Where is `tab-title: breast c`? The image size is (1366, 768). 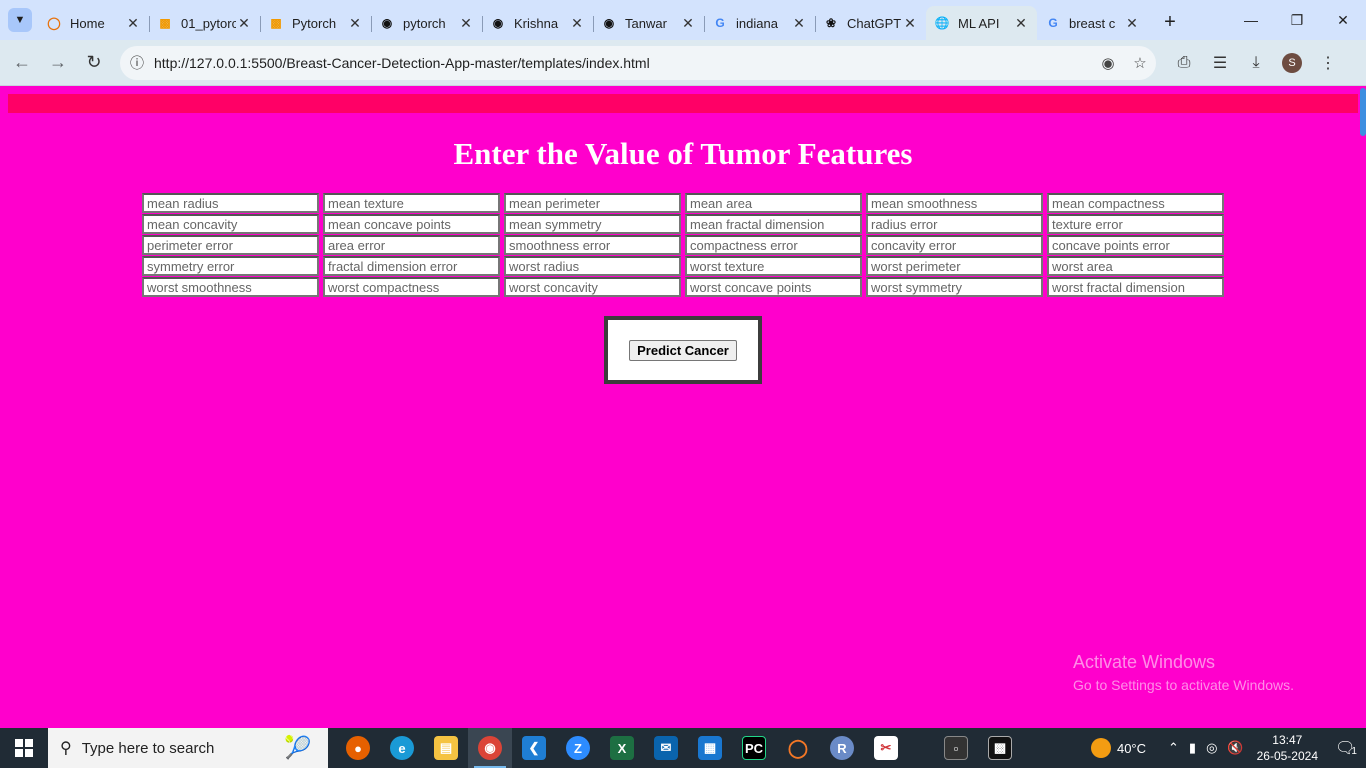
tab-title: breast c is located at coordinates (1092, 23).